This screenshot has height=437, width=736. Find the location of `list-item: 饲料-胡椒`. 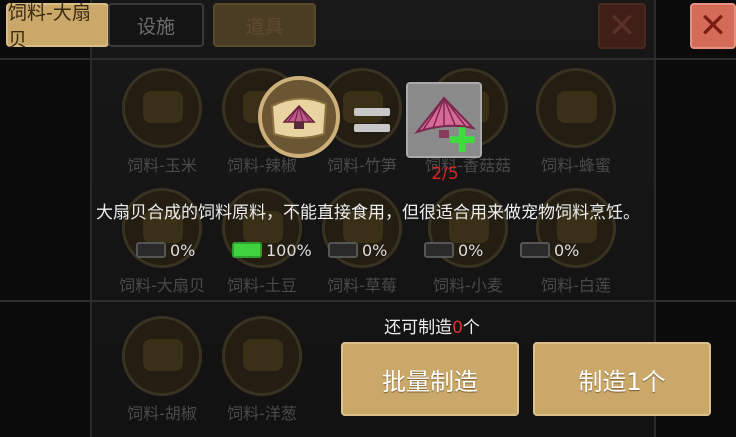

list-item: 饲料-胡椒 is located at coordinates (162, 370).